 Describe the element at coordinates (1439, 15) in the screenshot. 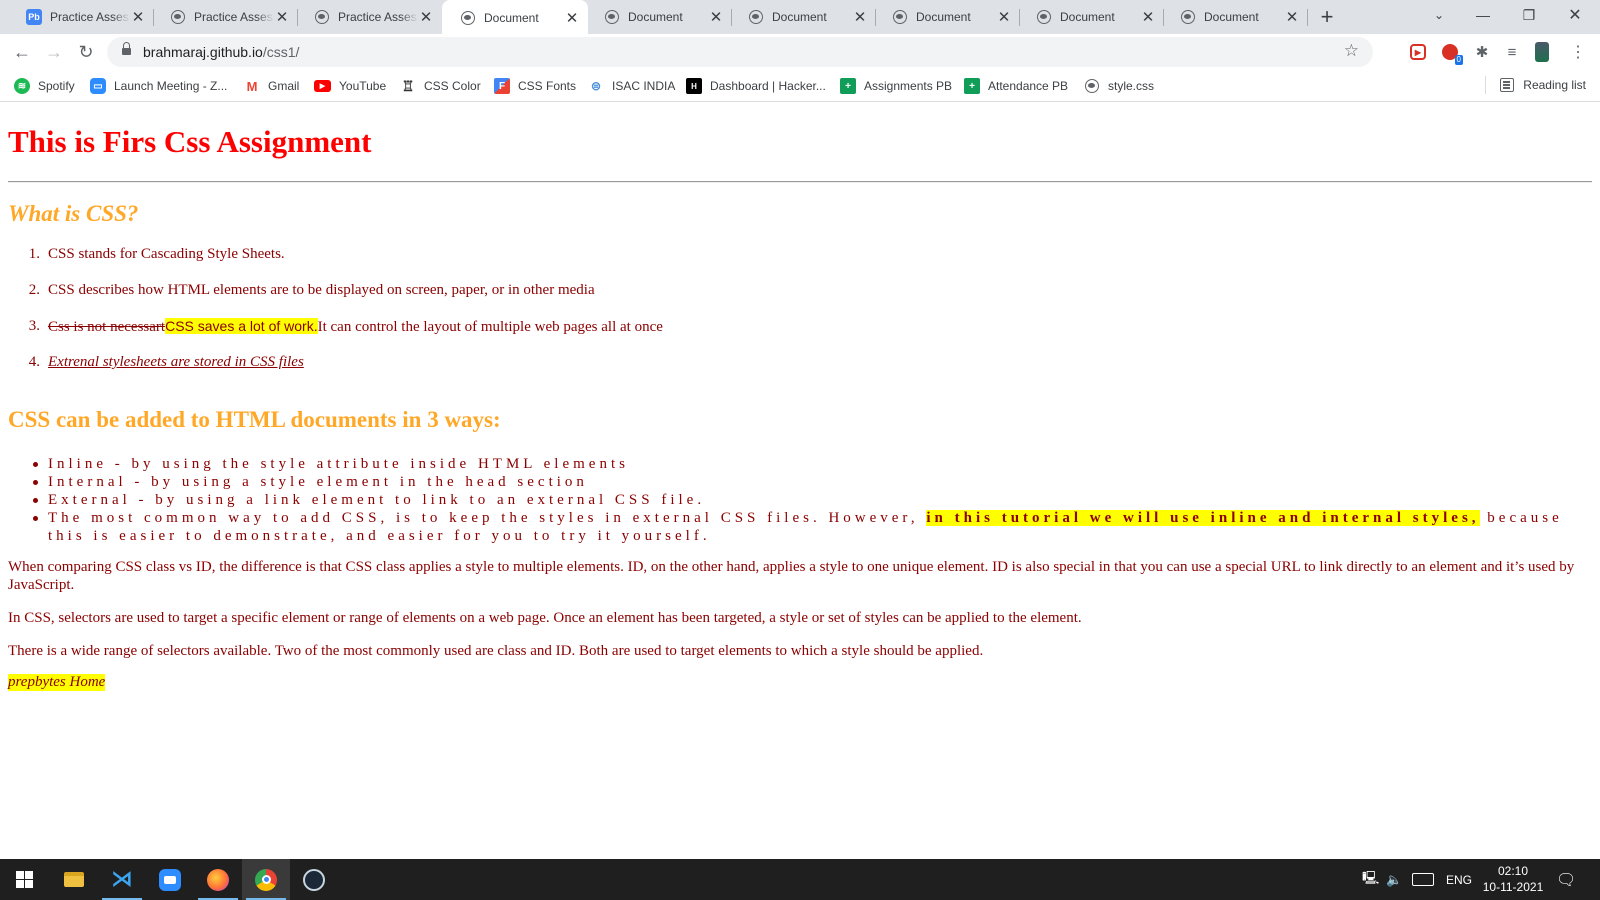

I see `tab-search-chevron-icon: ⌄` at that location.